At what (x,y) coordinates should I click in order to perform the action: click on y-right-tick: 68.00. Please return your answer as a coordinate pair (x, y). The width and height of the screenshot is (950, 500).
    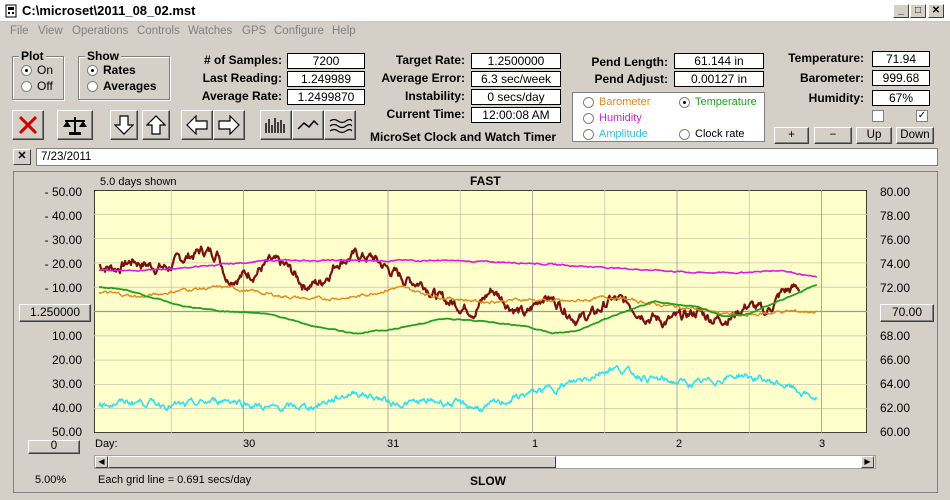
    Looking at the image, I should click on (895, 336).